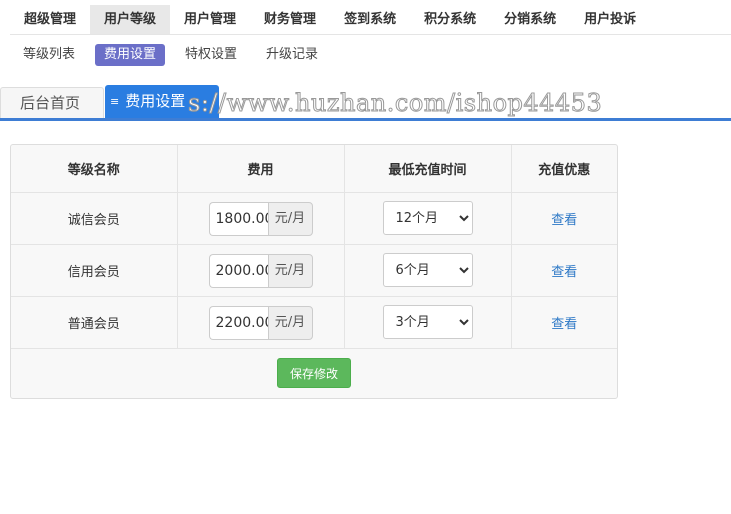 This screenshot has height=514, width=731. I want to click on period-select: 6个月, so click(427, 270).